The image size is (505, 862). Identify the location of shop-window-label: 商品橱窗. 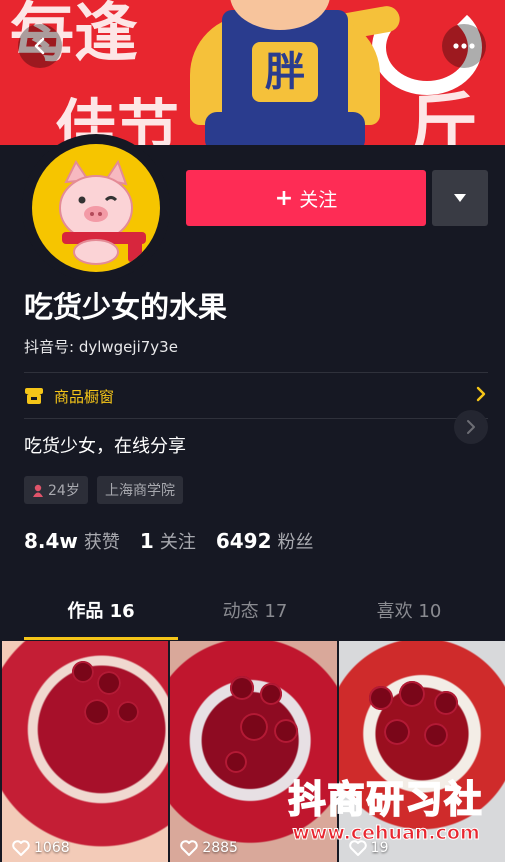
(84, 396).